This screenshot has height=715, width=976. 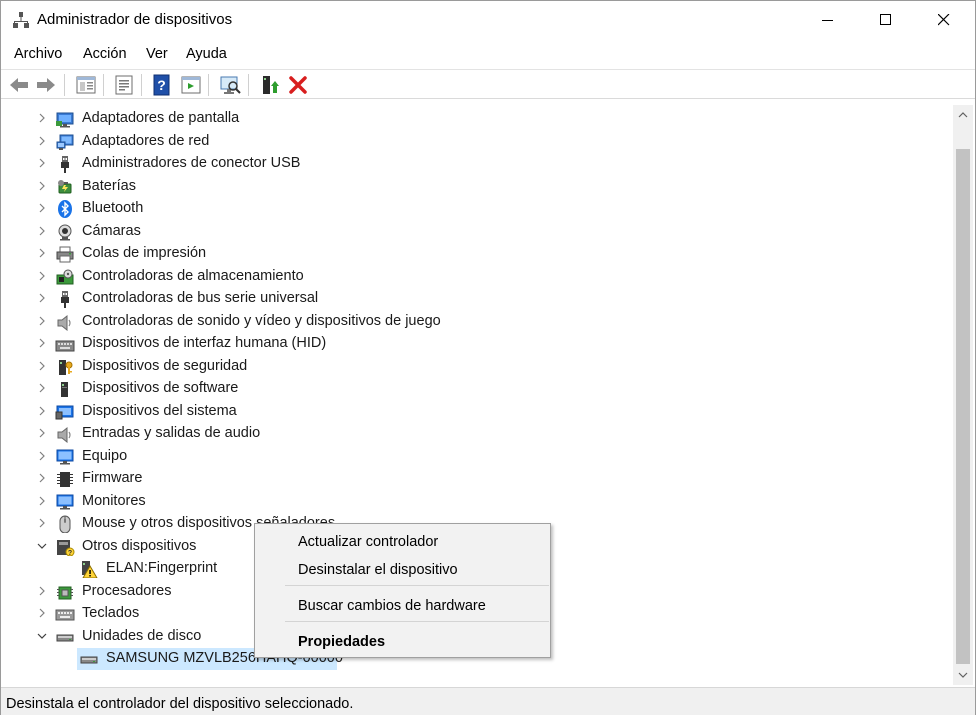 I want to click on device-category: Dispositivos de interfaz humana (HID), so click(x=303, y=344).